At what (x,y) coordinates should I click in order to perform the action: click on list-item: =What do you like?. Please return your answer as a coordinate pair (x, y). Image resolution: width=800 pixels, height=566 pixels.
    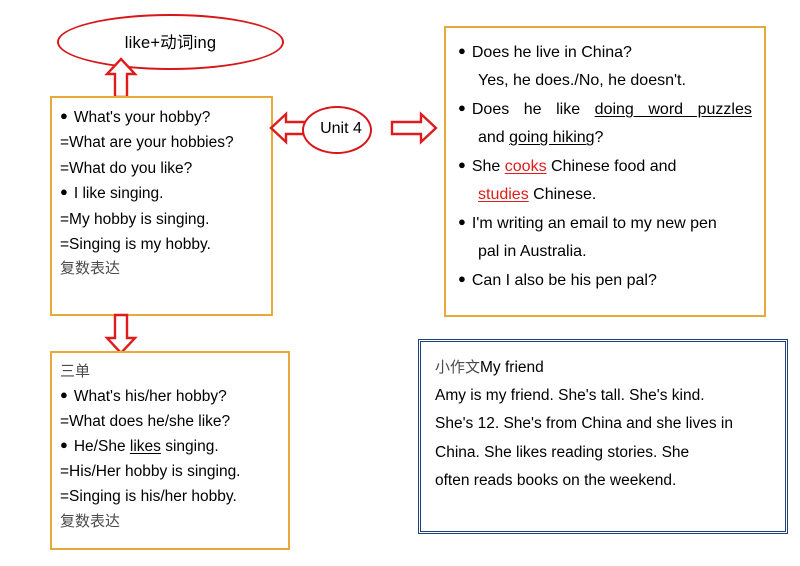
    Looking at the image, I should click on (126, 168).